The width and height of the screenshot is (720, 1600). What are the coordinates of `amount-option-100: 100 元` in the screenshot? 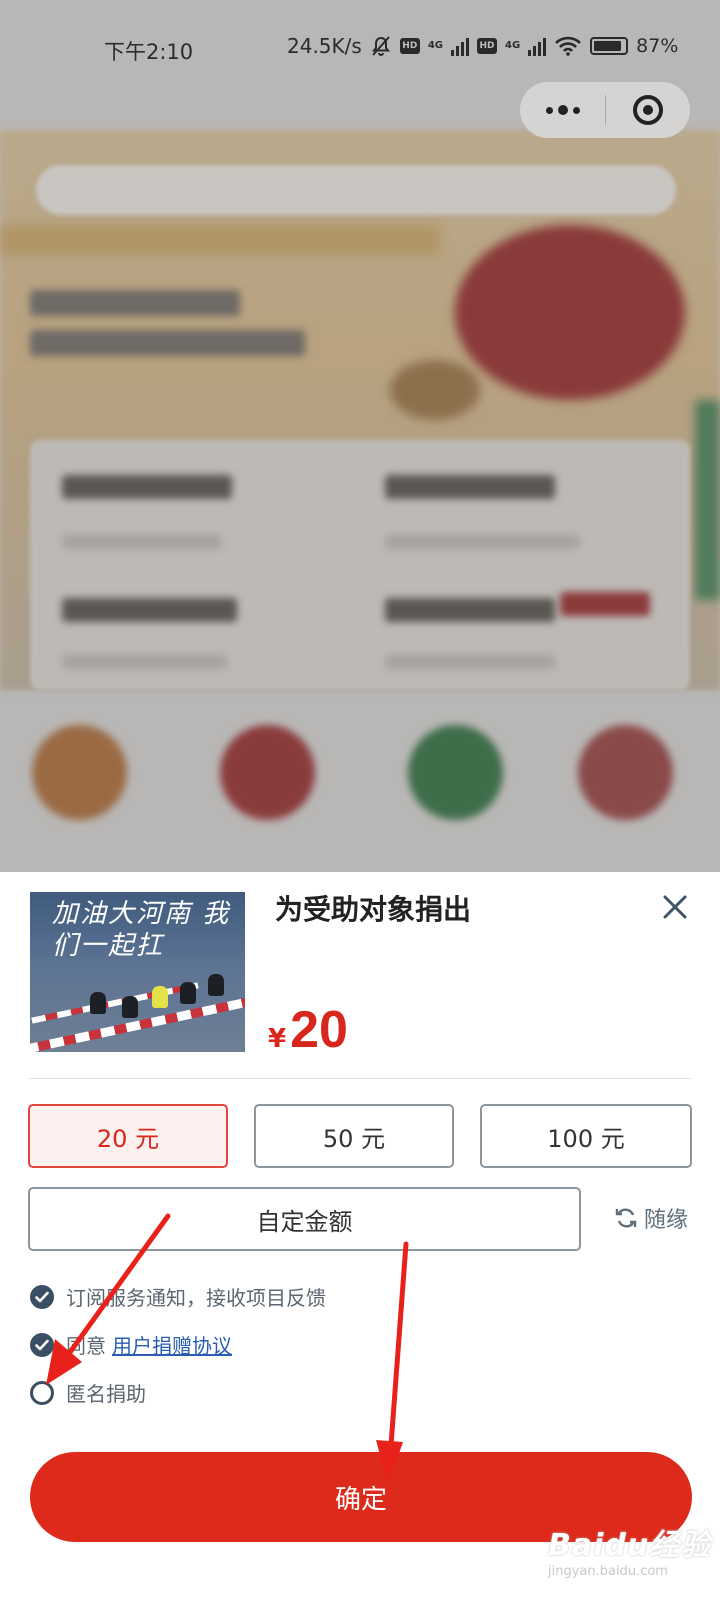 It's located at (586, 1136).